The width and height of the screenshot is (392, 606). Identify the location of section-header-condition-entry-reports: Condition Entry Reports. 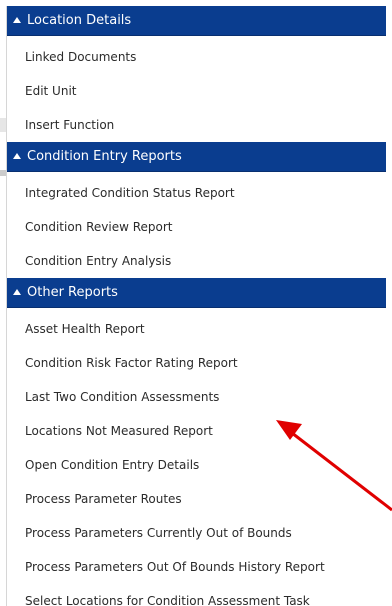
(196, 157).